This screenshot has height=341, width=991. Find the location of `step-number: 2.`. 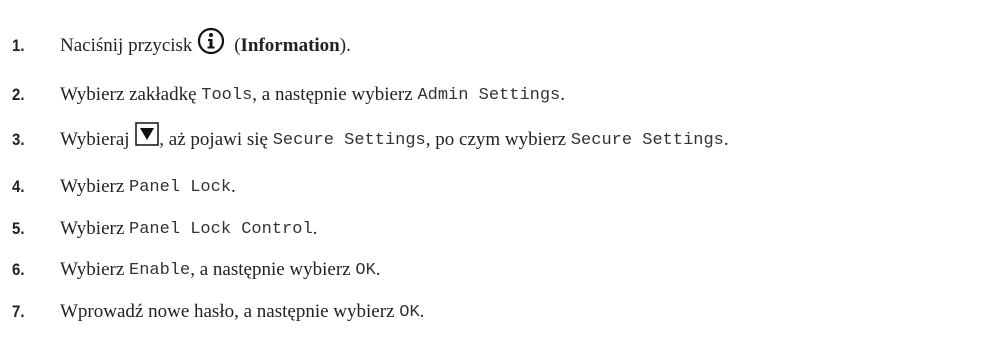

step-number: 2. is located at coordinates (18, 94).